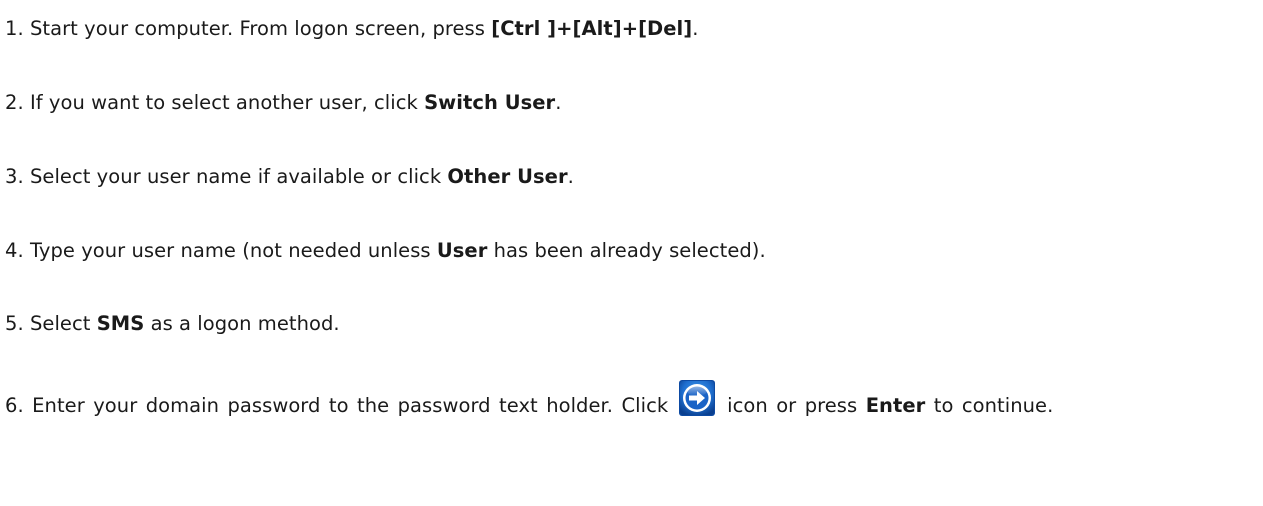  I want to click on sms-label: SMS, so click(120, 323).